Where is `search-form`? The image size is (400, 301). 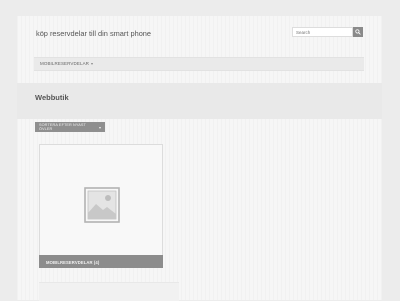 search-form is located at coordinates (327, 32).